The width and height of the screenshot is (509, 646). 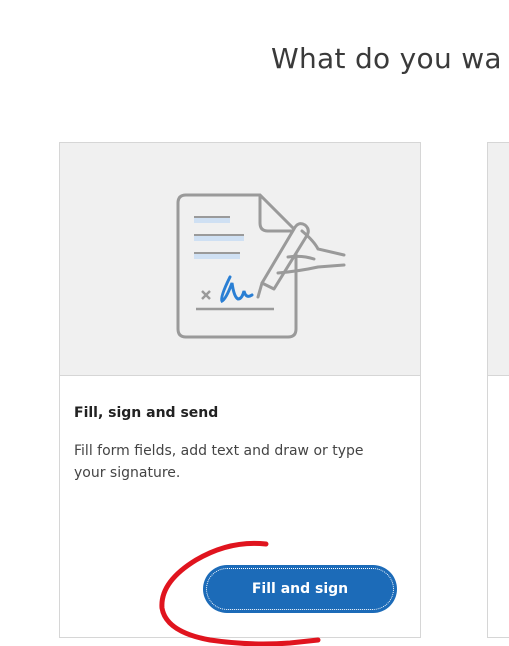 I want to click on fill-and-sign-button: Fill and sign, so click(x=300, y=589).